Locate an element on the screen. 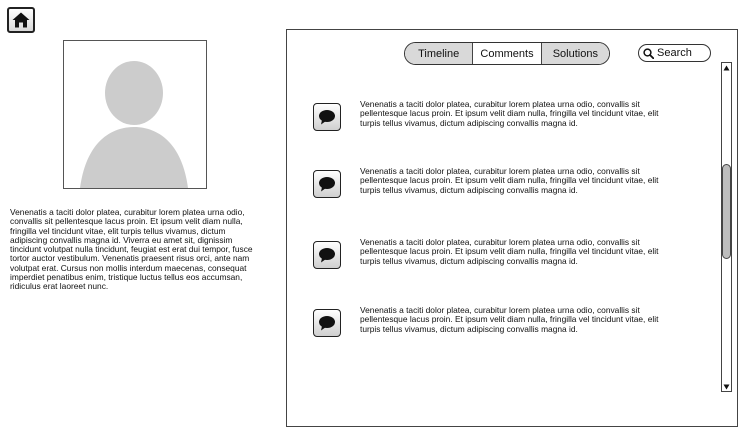 The height and width of the screenshot is (442, 746). search-label: Search is located at coordinates (674, 53).